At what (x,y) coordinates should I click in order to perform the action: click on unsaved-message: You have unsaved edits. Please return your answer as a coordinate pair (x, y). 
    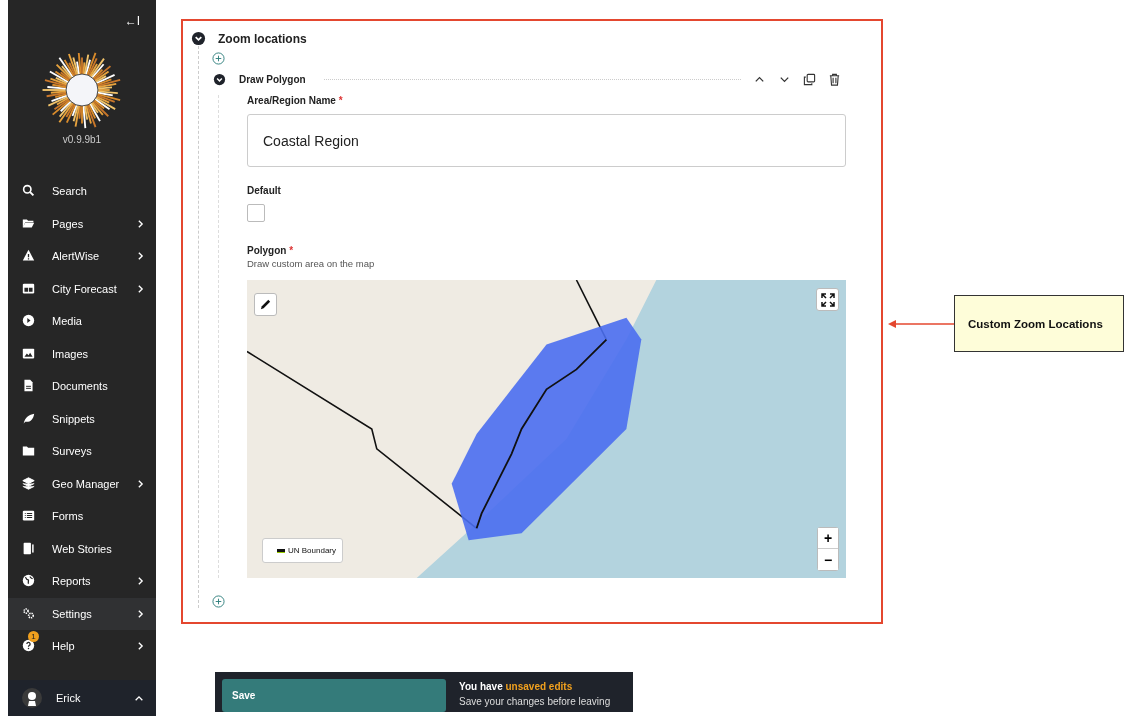
    Looking at the image, I should click on (516, 686).